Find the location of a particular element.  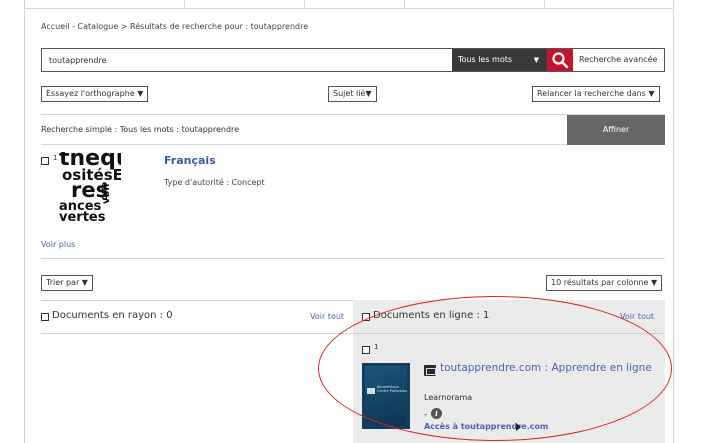

authority-image: tnequ ositésE res ances vertes voir exb is located at coordinates (90, 190).